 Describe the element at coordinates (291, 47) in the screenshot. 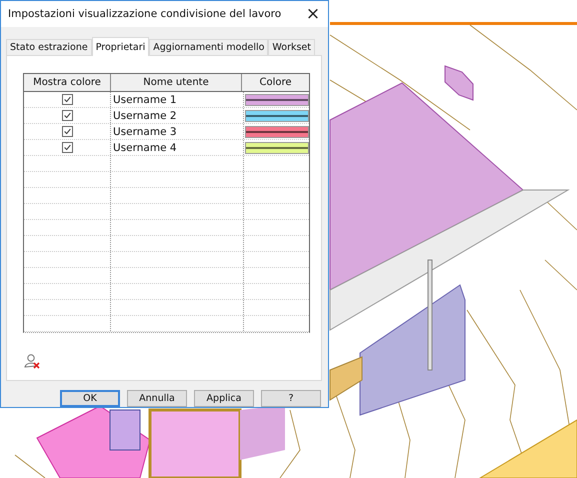

I see `tab: Workset` at that location.